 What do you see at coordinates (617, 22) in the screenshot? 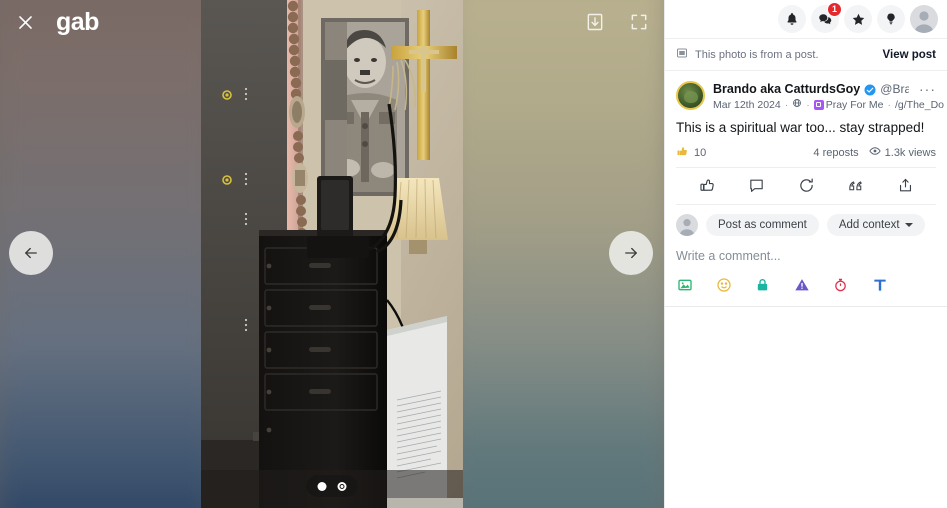
I see `media-header-right` at bounding box center [617, 22].